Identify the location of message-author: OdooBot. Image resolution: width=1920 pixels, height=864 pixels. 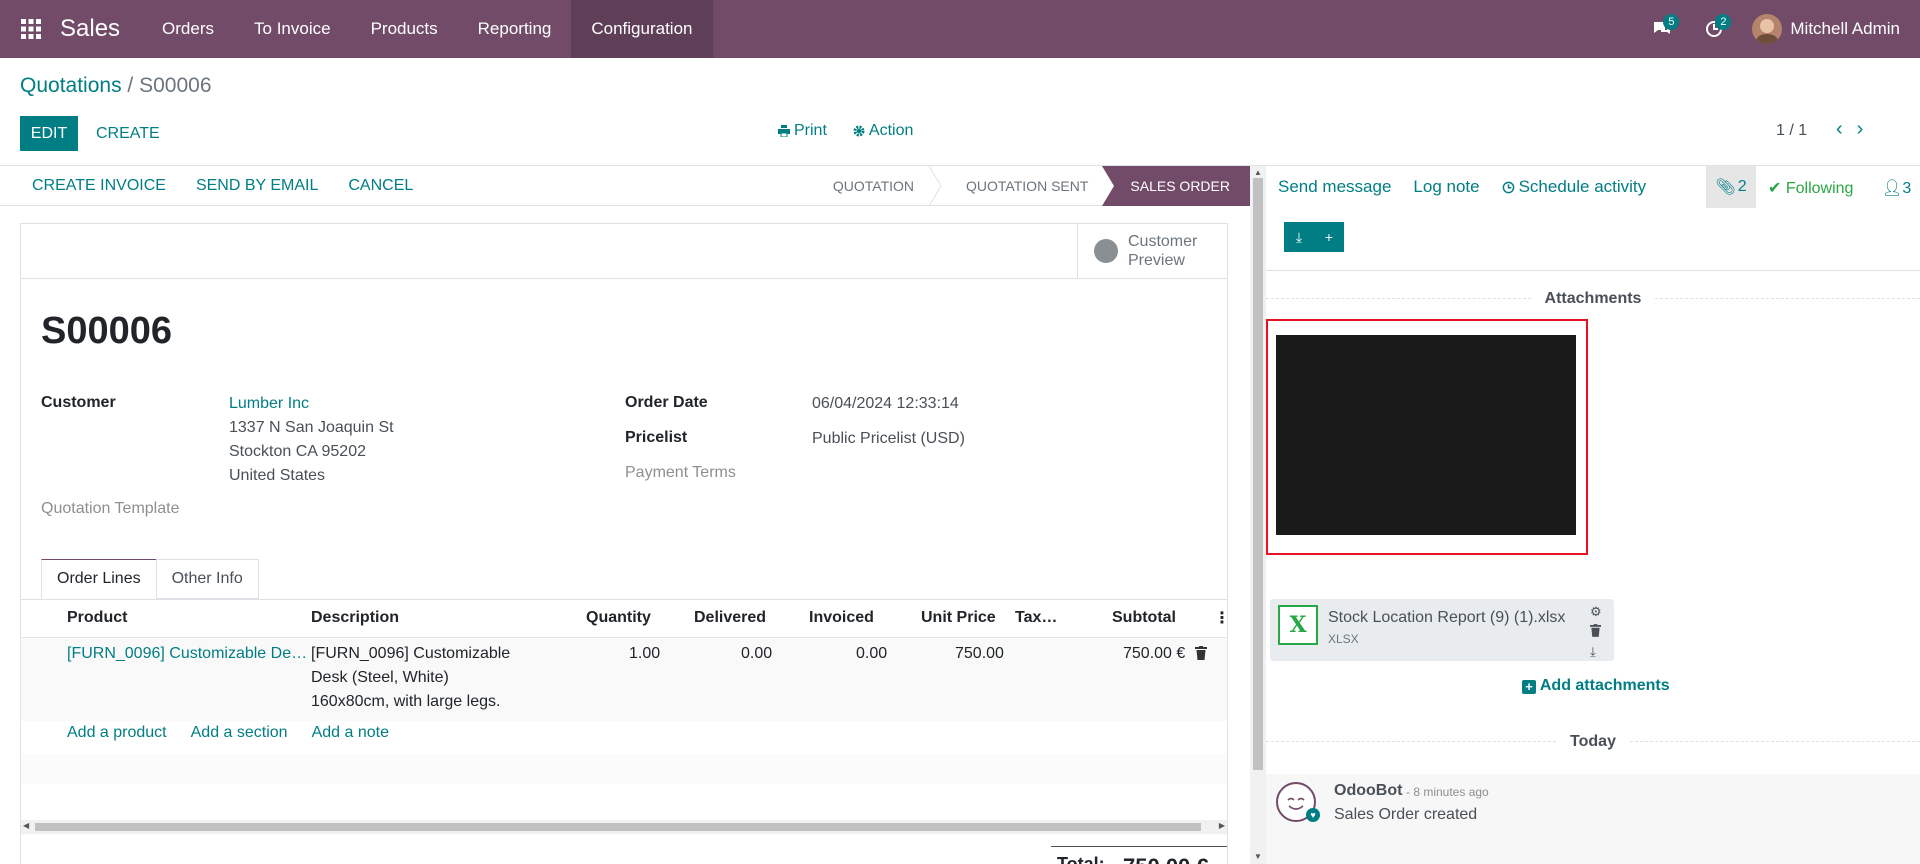
(1368, 791).